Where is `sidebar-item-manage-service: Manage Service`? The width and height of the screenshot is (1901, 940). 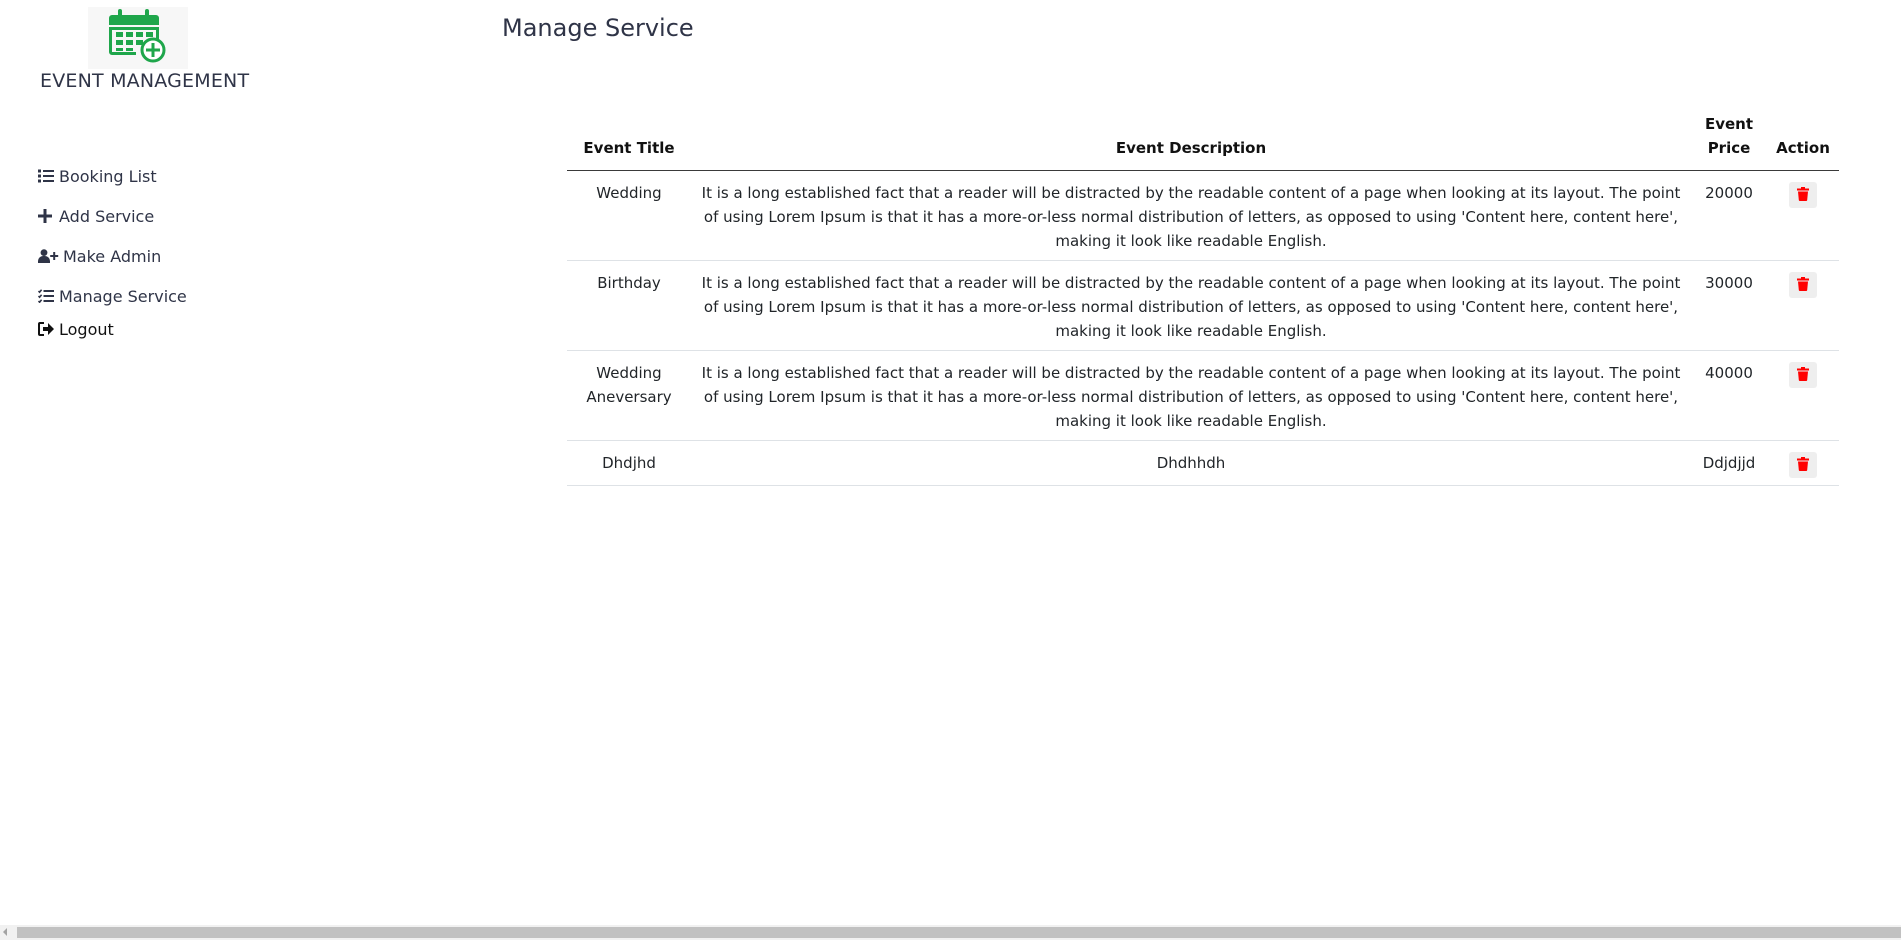 sidebar-item-manage-service: Manage Service is located at coordinates (112, 296).